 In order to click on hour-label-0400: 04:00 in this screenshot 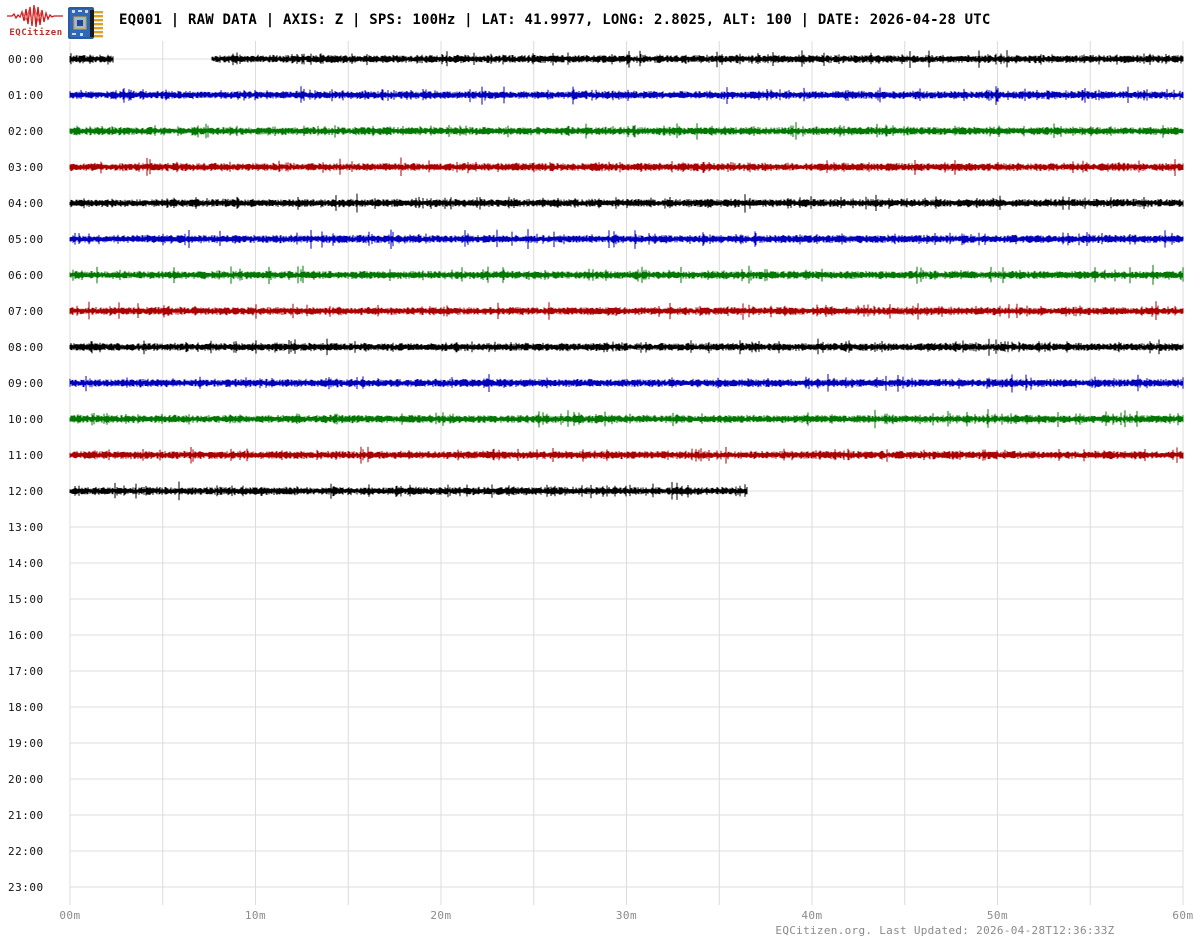, I will do `click(26, 203)`.